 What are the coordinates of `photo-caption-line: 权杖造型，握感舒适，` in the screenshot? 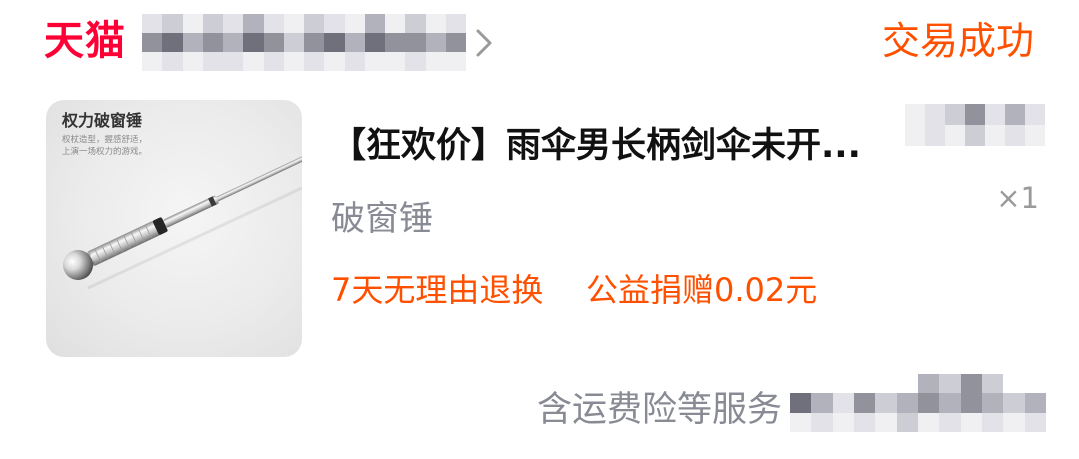 It's located at (105, 140).